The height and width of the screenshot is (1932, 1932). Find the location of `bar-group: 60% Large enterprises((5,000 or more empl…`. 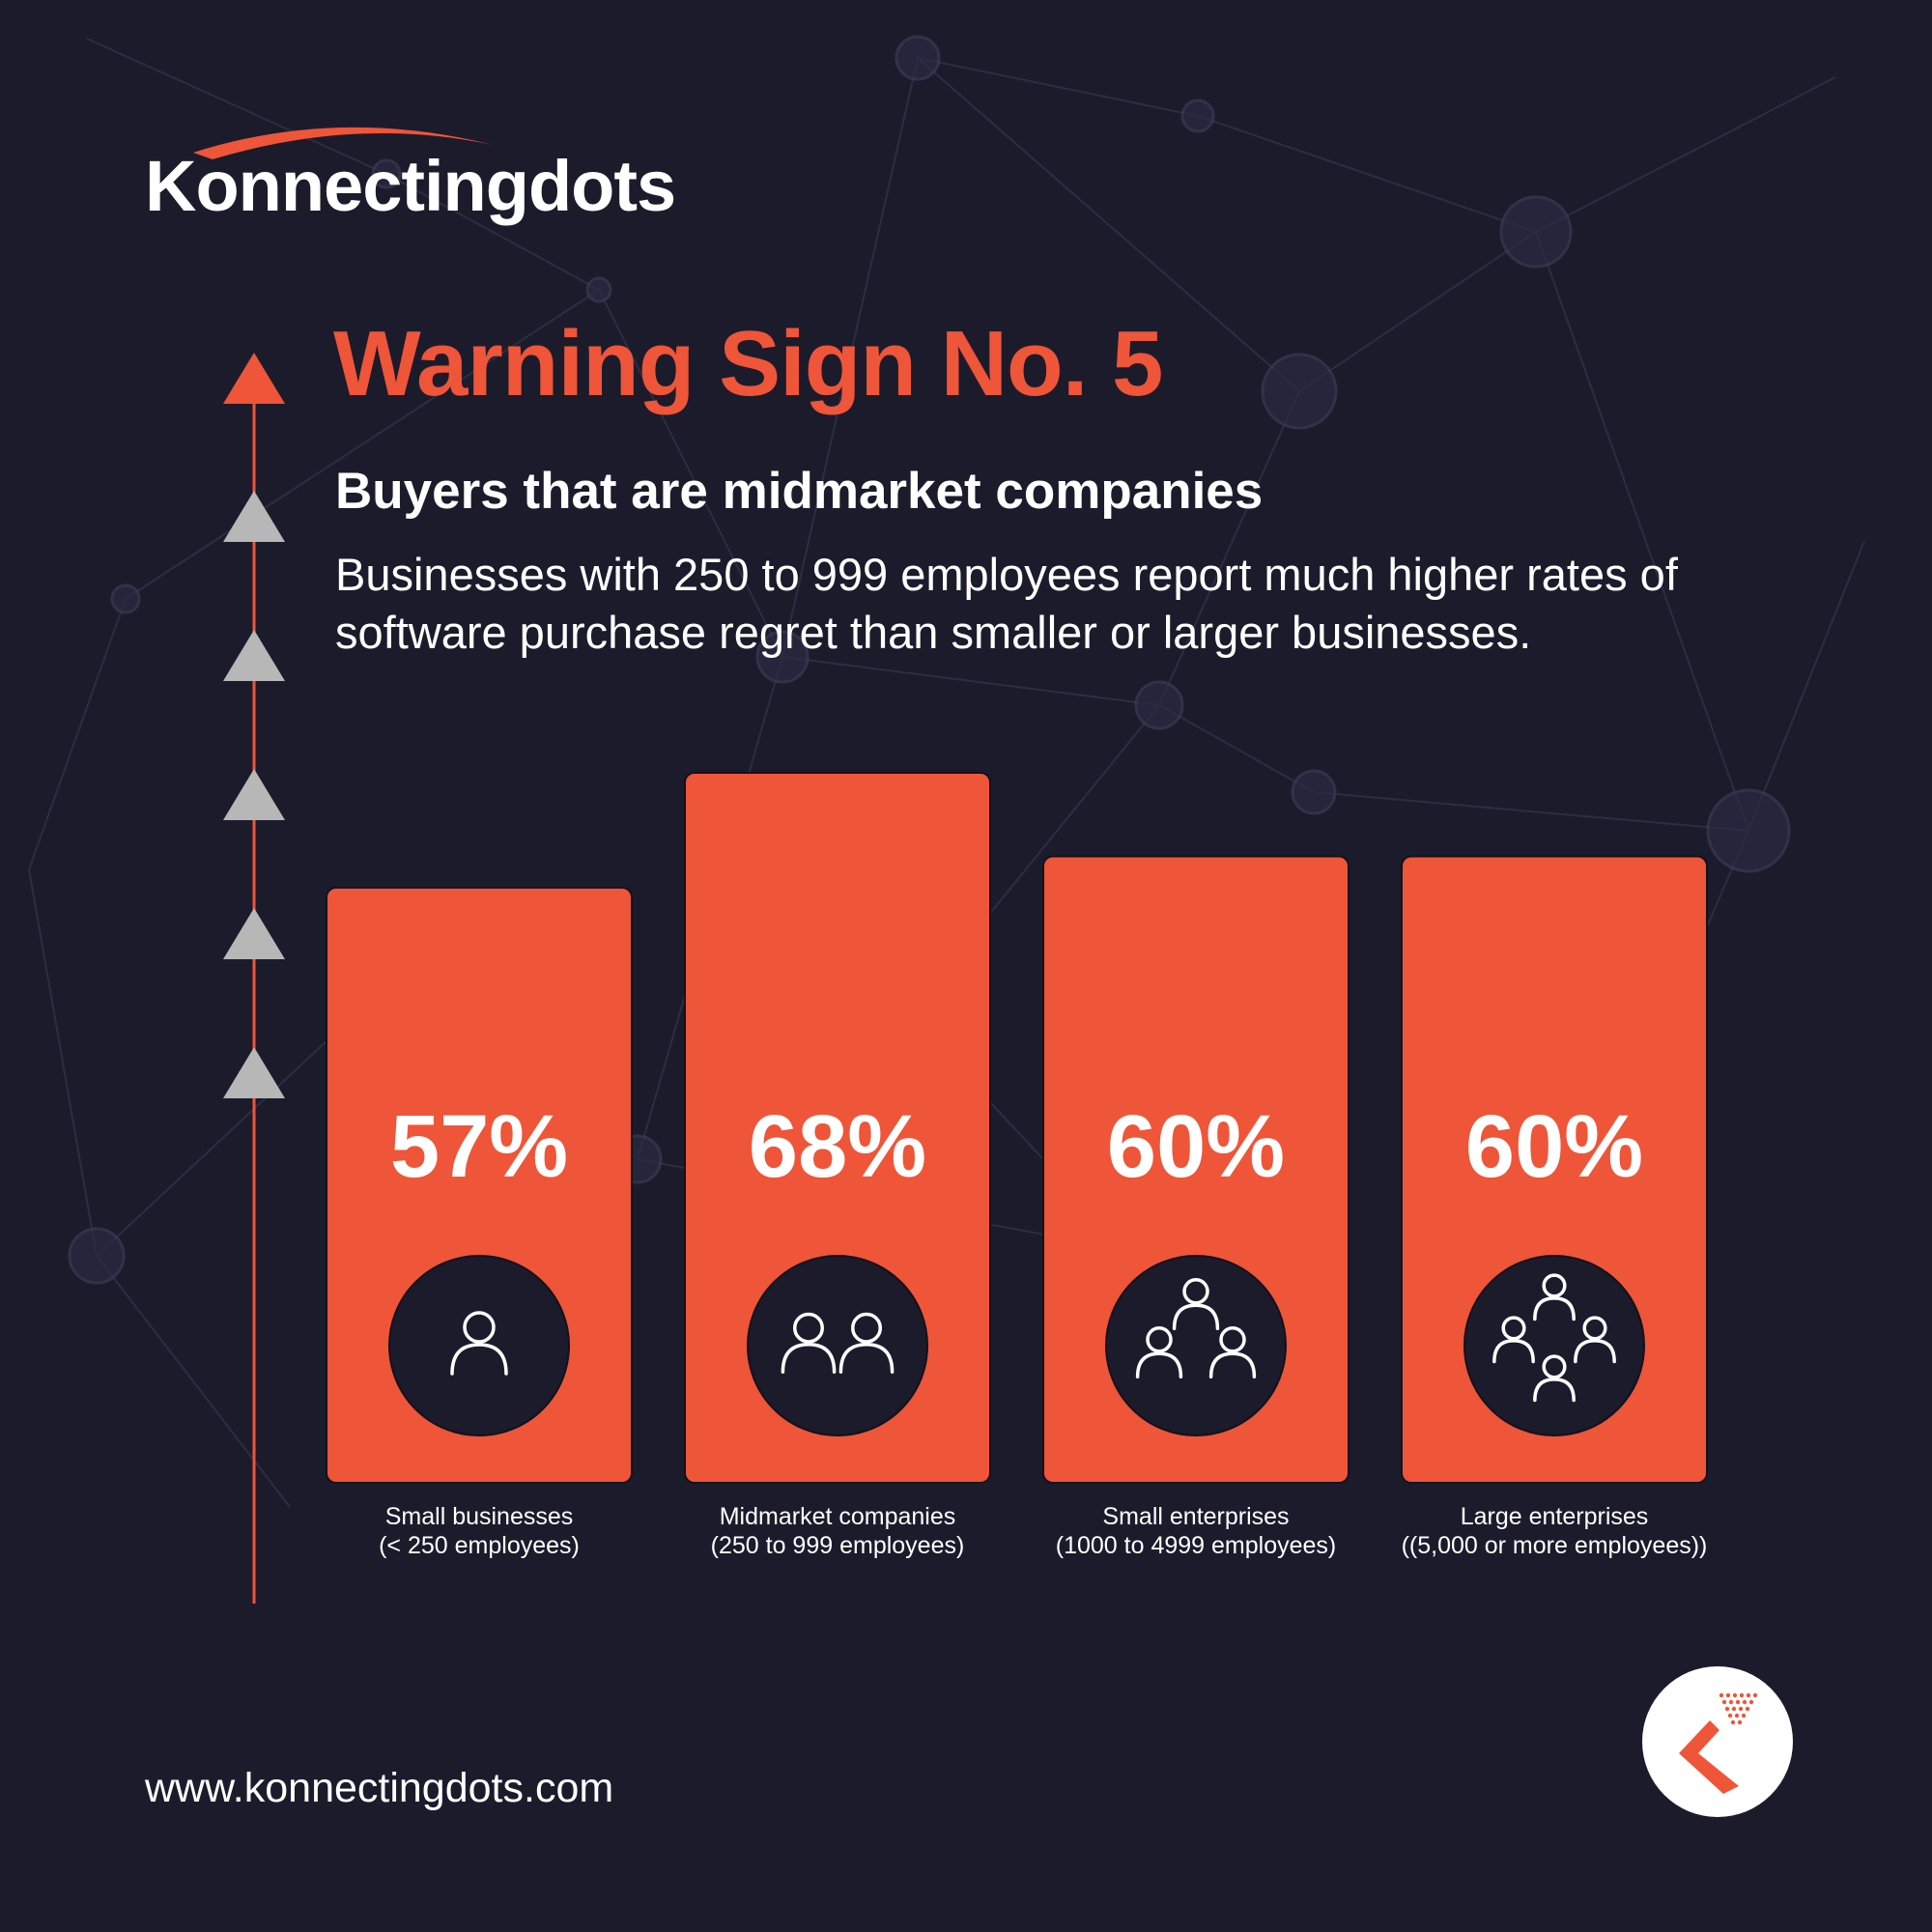

bar-group: 60% Large enterprises((5,000 or more empl… is located at coordinates (1554, 1207).